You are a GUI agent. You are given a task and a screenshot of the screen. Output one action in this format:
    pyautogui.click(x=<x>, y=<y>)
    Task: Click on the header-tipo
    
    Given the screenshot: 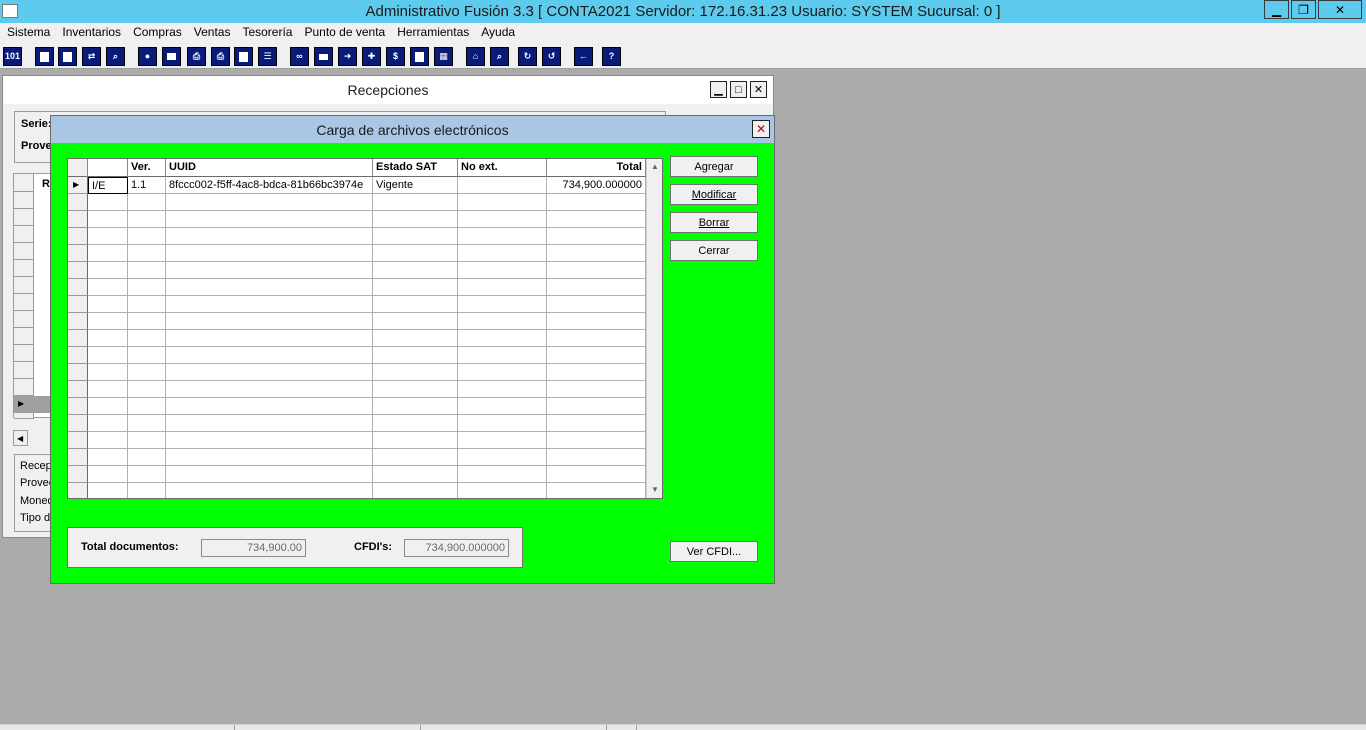 What is the action you would take?
    pyautogui.click(x=108, y=168)
    